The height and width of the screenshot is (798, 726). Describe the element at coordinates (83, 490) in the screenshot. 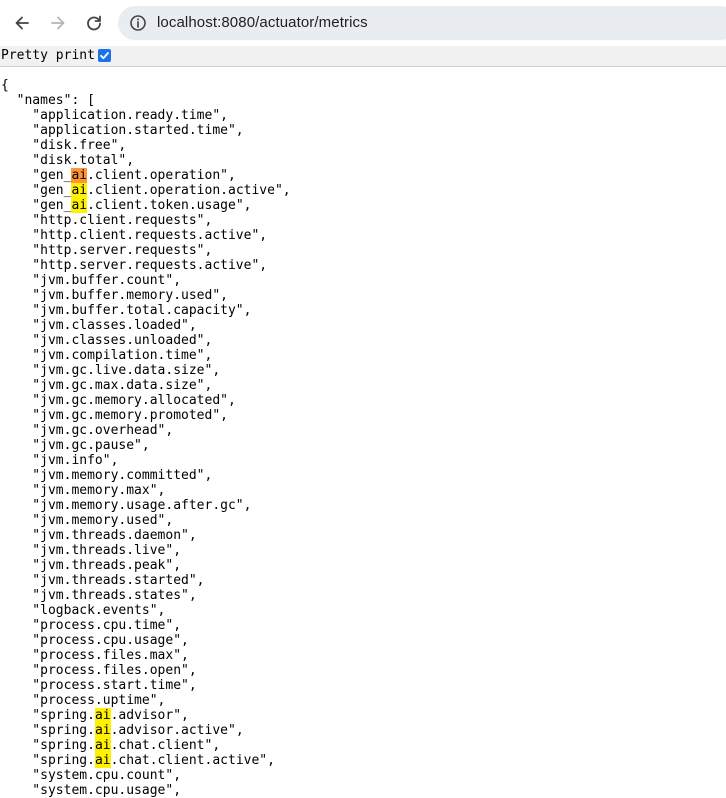

I see `json-name-entry: "jvm.memory.max",` at that location.